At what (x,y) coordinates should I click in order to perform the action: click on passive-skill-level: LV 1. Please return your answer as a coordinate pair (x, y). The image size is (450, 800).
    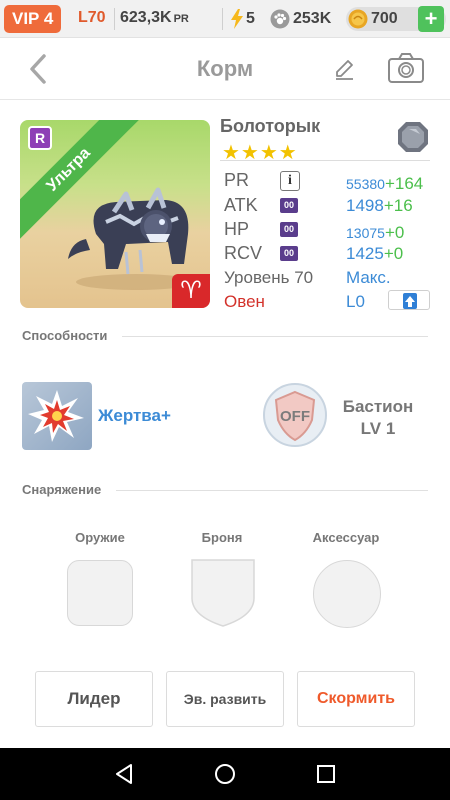
    Looking at the image, I should click on (378, 428).